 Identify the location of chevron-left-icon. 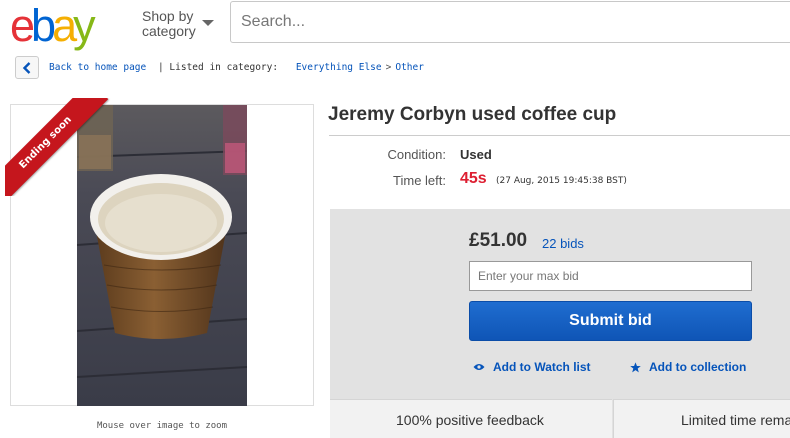
(26, 67).